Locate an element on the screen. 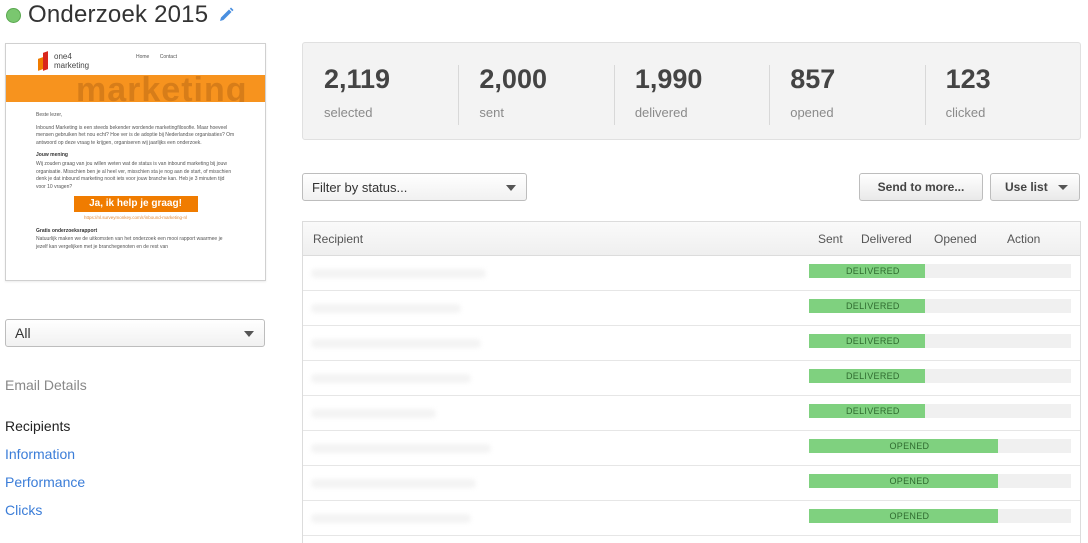 Image resolution: width=1088 pixels, height=543 pixels. column-header-sent: Sent is located at coordinates (830, 239).